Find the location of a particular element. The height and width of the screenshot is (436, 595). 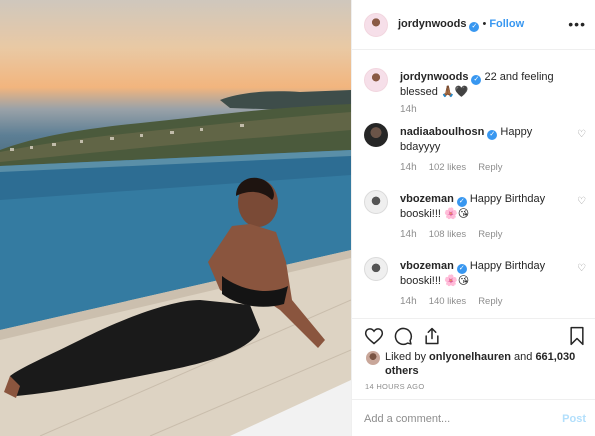

add-comment-bar: Post is located at coordinates (473, 417).